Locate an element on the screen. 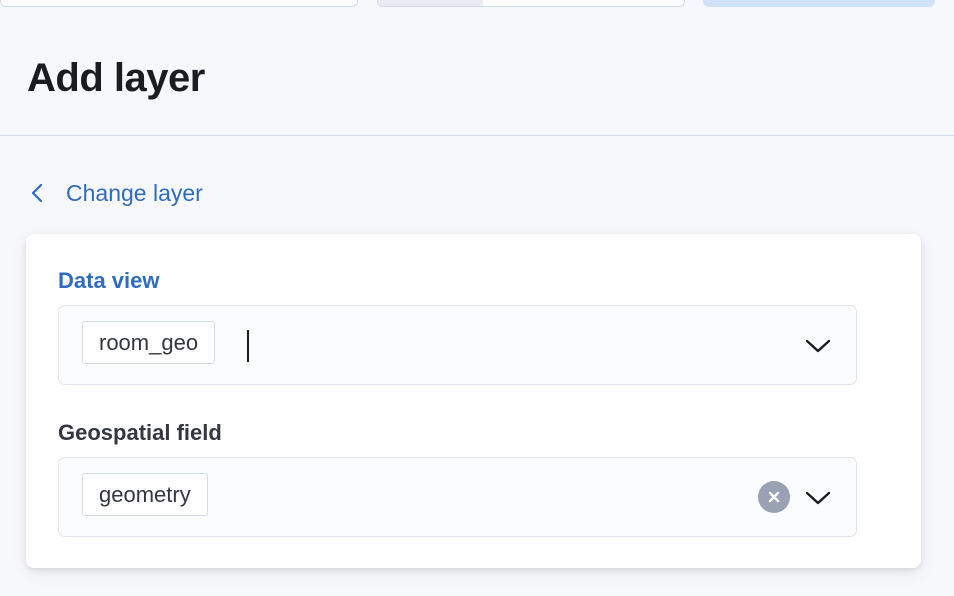 This screenshot has width=954, height=596. data-view-selected-pill: room_geo is located at coordinates (149, 342).